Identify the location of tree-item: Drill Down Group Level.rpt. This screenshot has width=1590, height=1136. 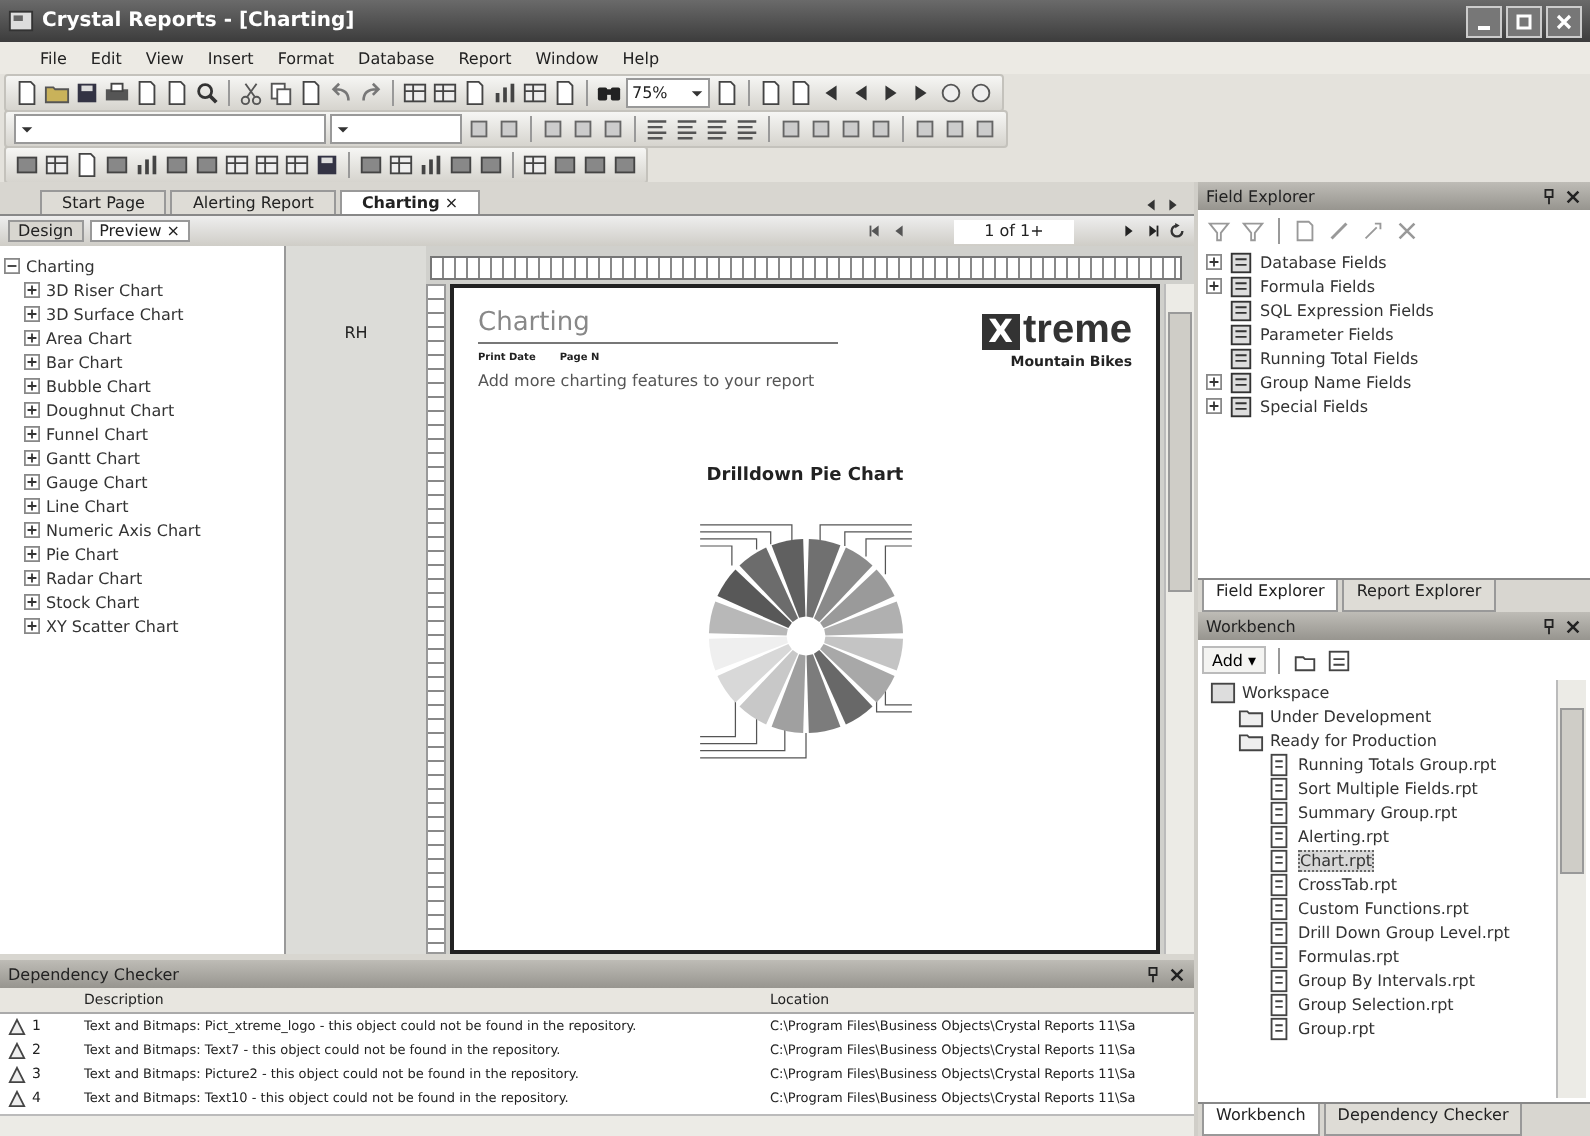
(1404, 932).